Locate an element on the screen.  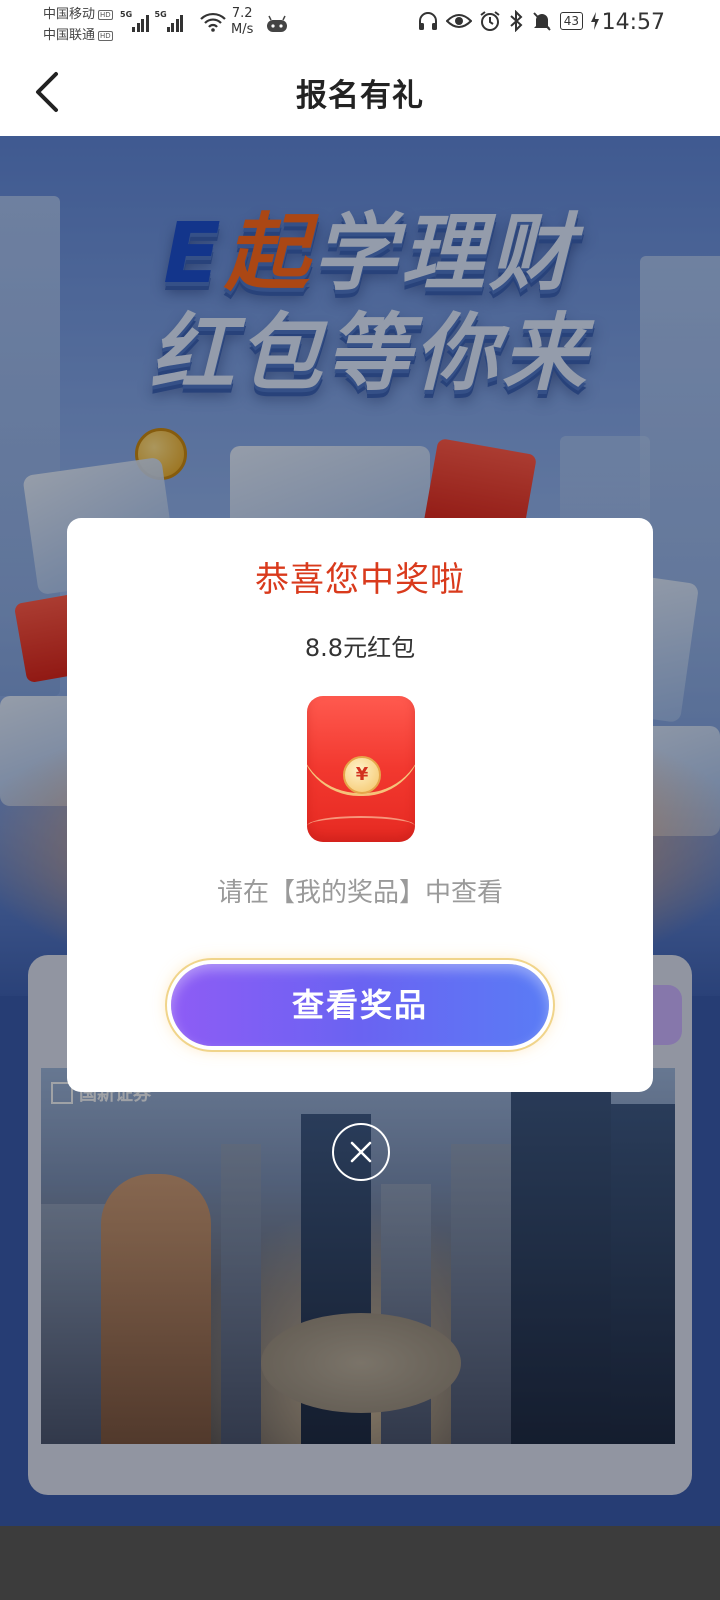
mute-bell-icon is located at coordinates (541, 21).